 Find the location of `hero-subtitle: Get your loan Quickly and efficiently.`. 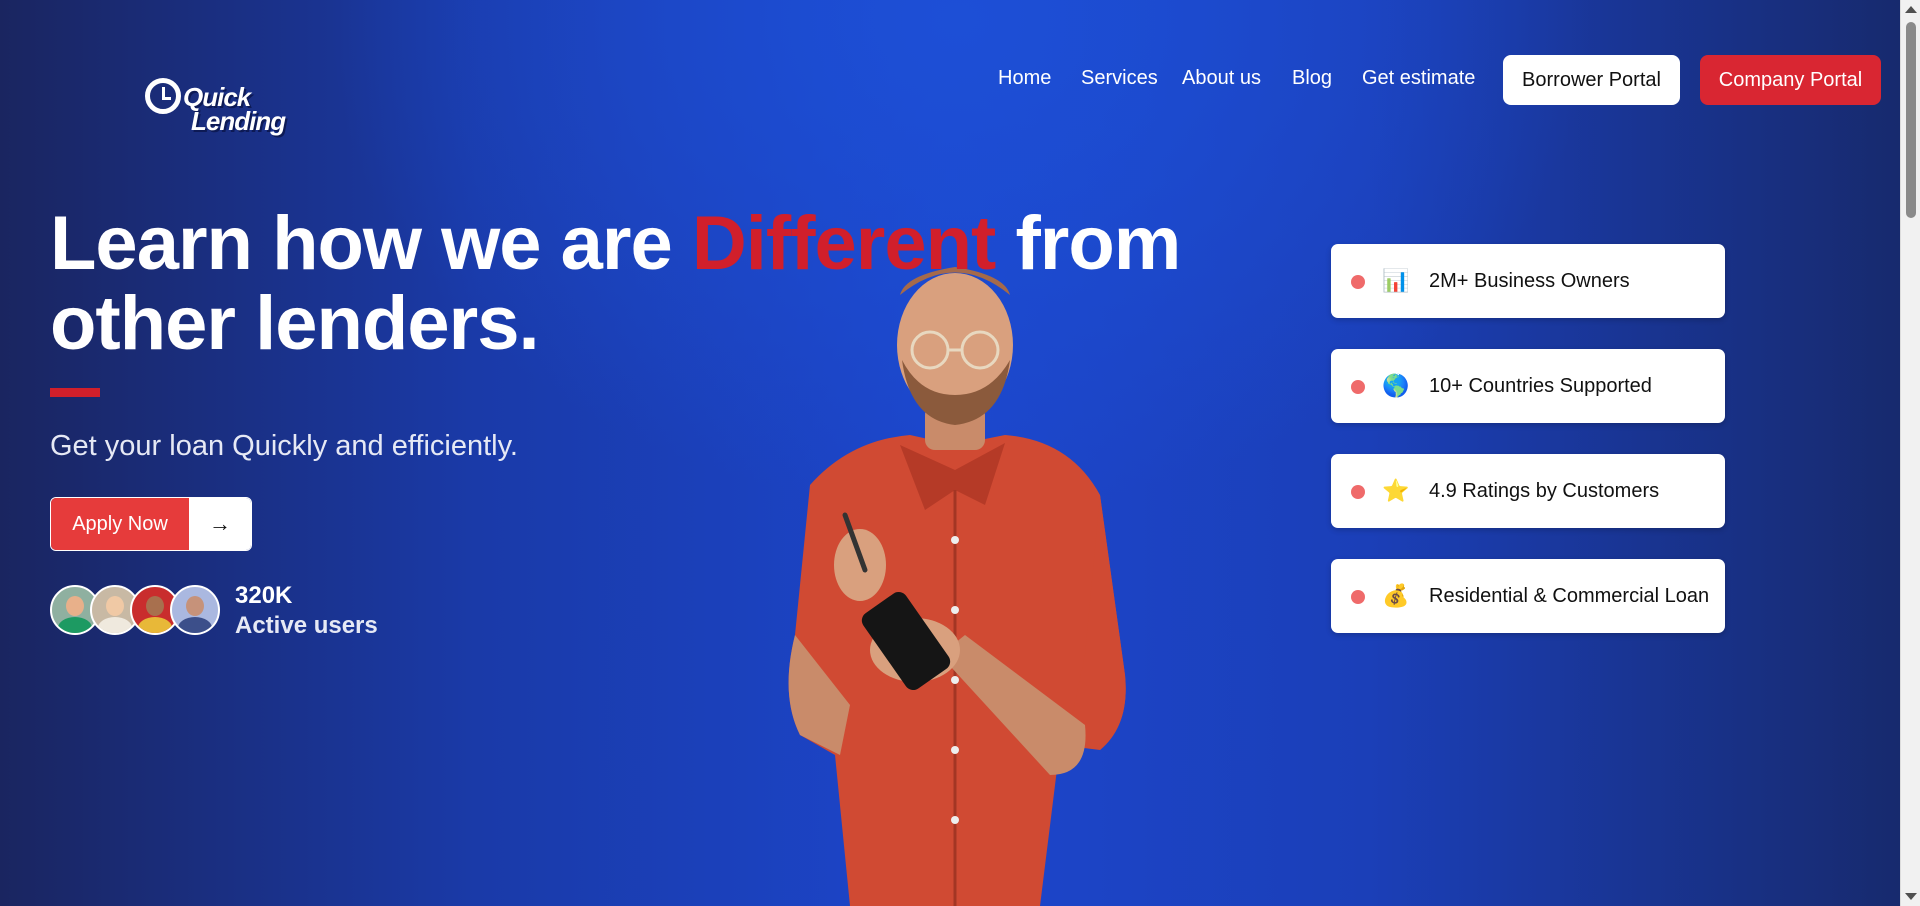

hero-subtitle: Get your loan Quickly and efficiently. is located at coordinates (284, 446).